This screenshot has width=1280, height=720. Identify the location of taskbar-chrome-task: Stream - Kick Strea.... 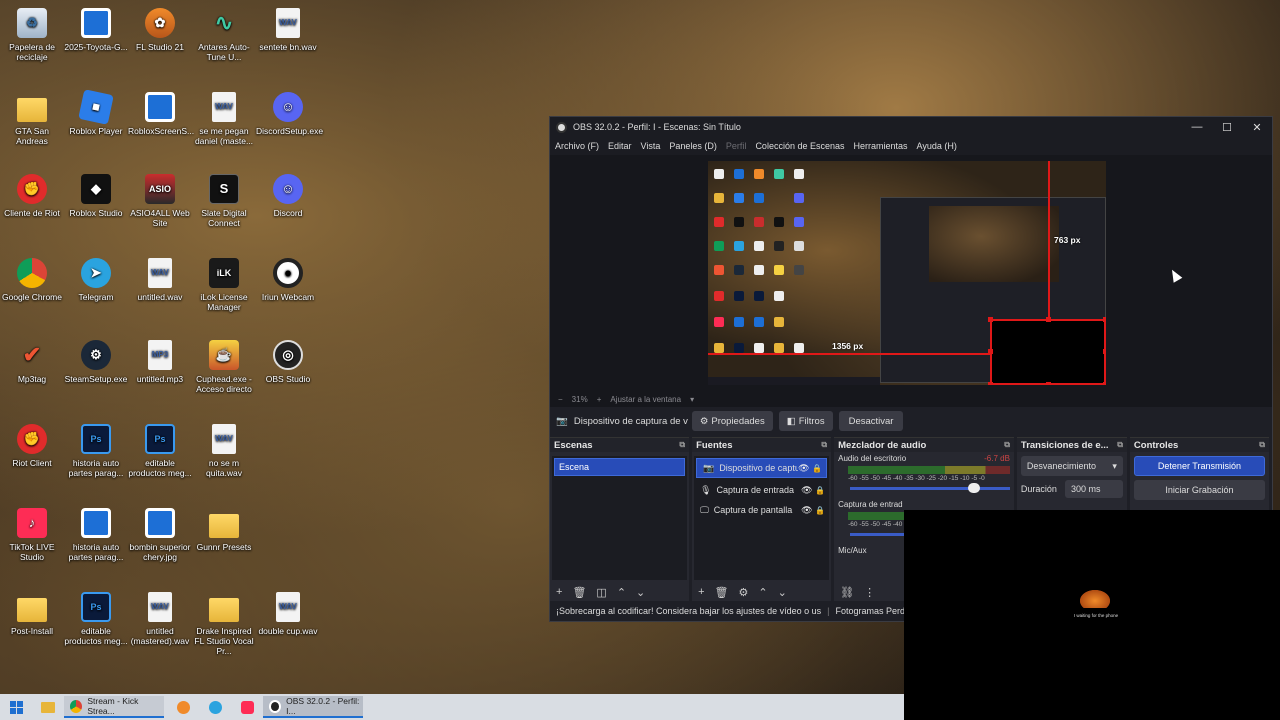
(114, 707).